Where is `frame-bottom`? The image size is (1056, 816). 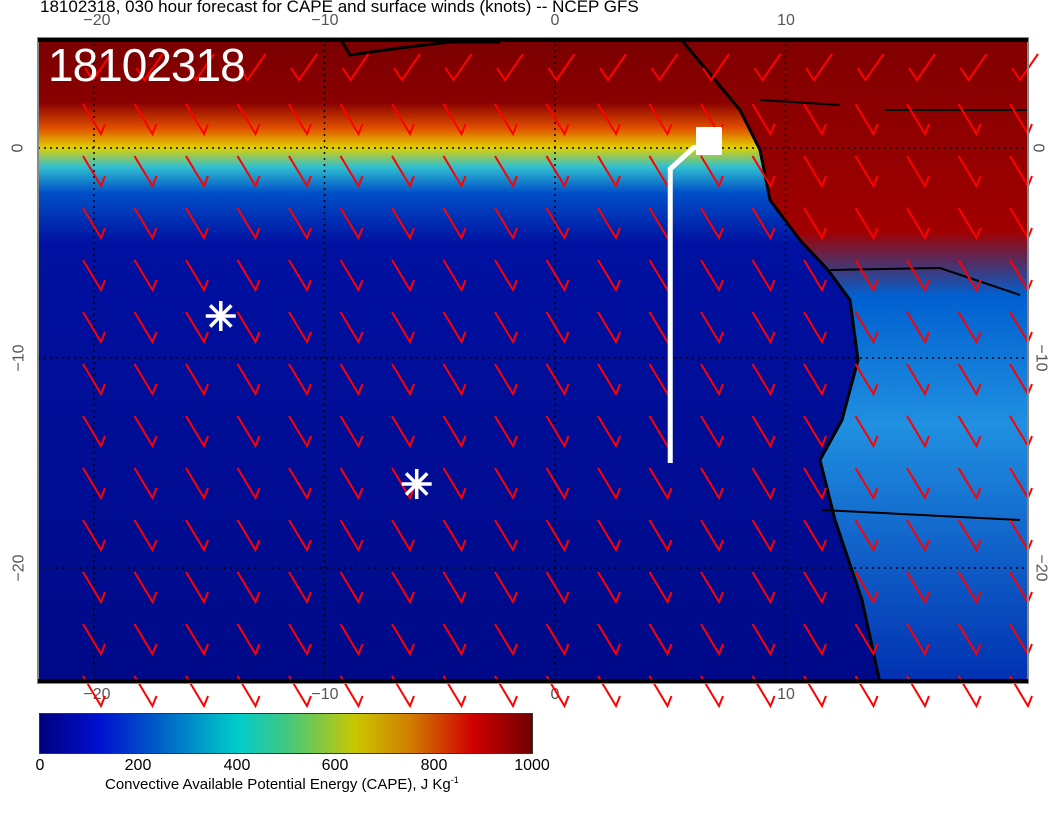 frame-bottom is located at coordinates (533, 681).